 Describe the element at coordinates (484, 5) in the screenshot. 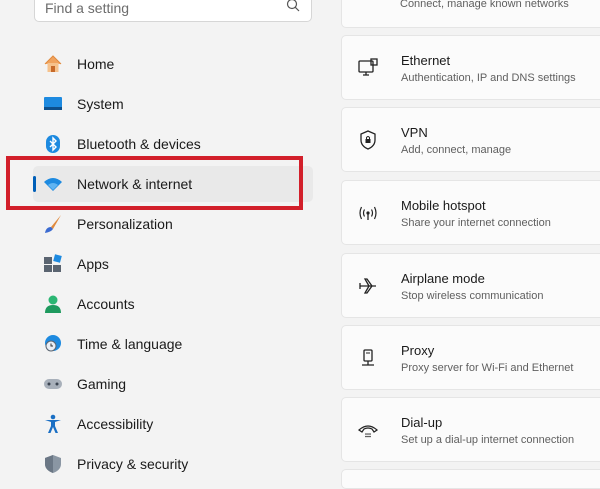

I see `card-subtitle: Connect, manage known networks` at that location.